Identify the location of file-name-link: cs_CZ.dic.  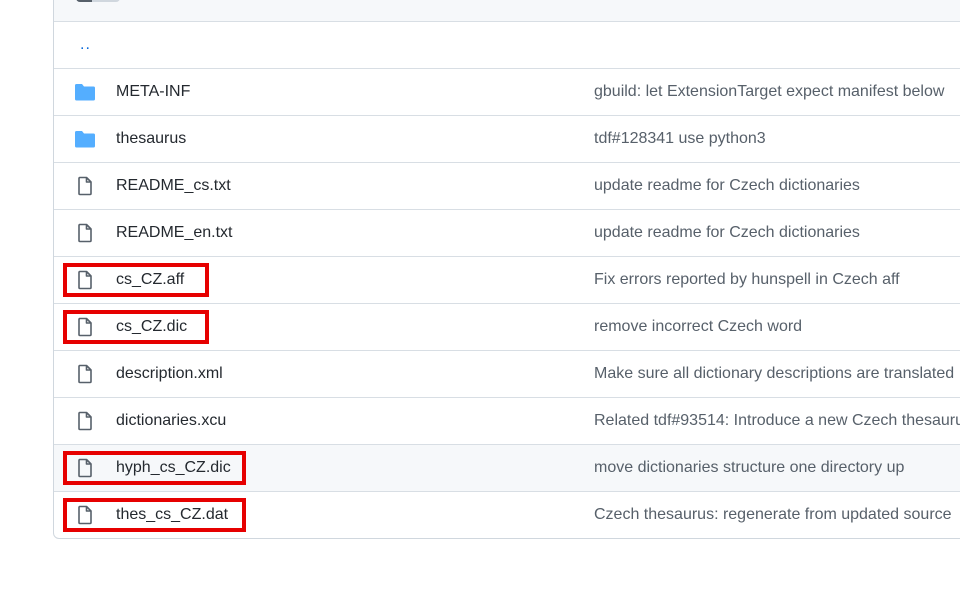
(151, 327).